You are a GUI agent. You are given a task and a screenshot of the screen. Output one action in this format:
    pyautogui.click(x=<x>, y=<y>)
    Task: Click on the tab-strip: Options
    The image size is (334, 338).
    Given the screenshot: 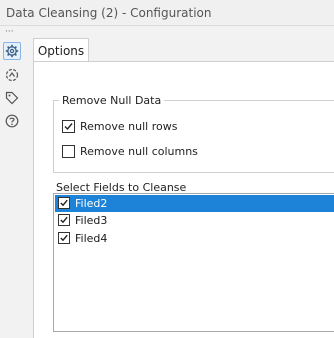 What is the action you would take?
    pyautogui.click(x=182, y=50)
    